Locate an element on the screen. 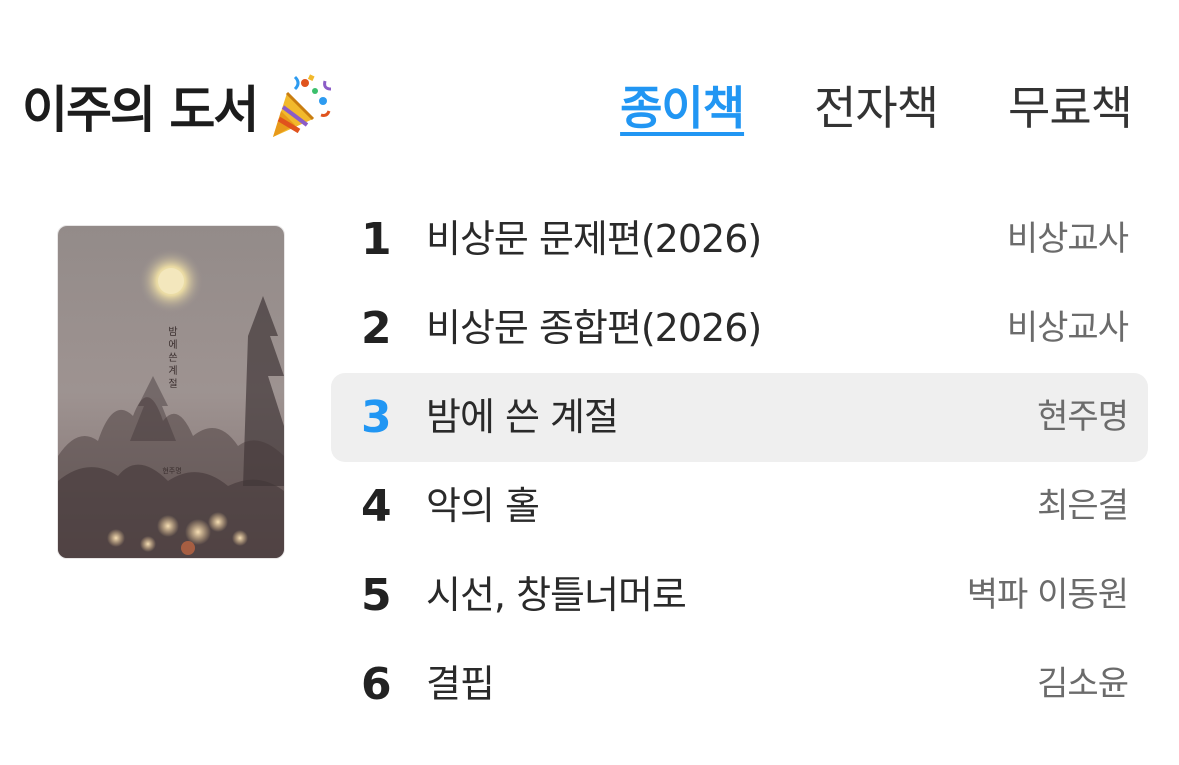 This screenshot has height=765, width=1179. tab-paper-book: 종이책 is located at coordinates (682, 105).